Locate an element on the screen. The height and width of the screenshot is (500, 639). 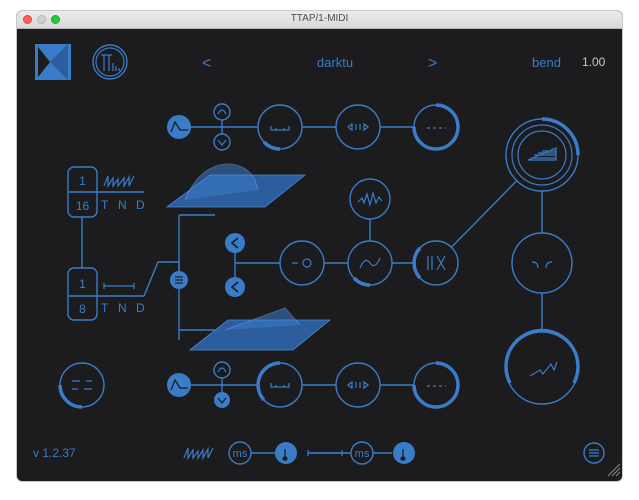
bottom-down-toggle is located at coordinates (222, 400).